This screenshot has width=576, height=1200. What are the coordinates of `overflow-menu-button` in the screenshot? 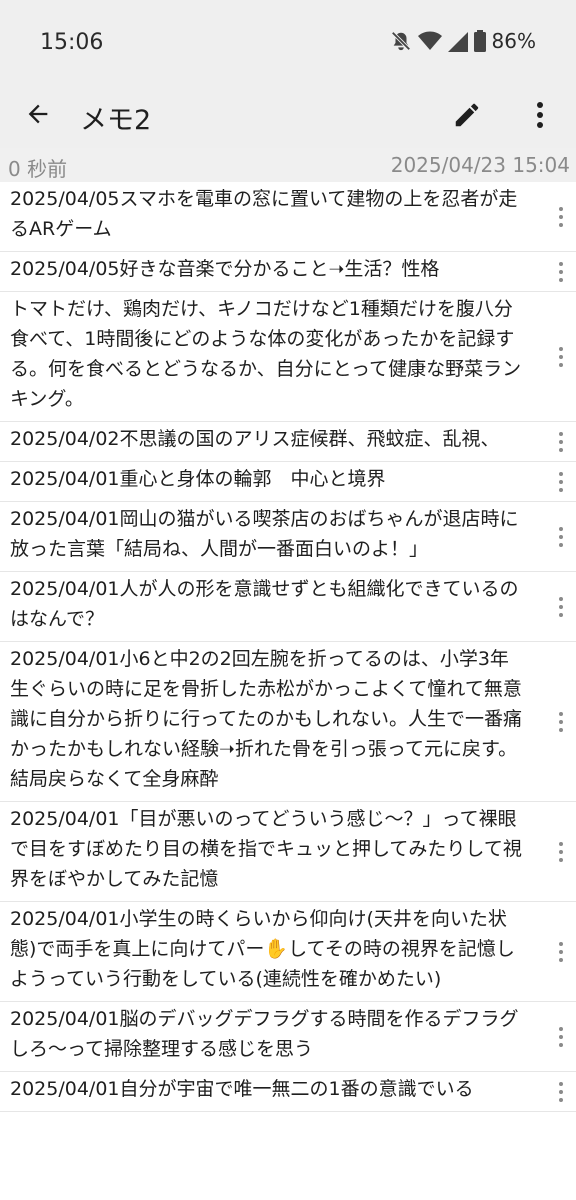 It's located at (540, 117).